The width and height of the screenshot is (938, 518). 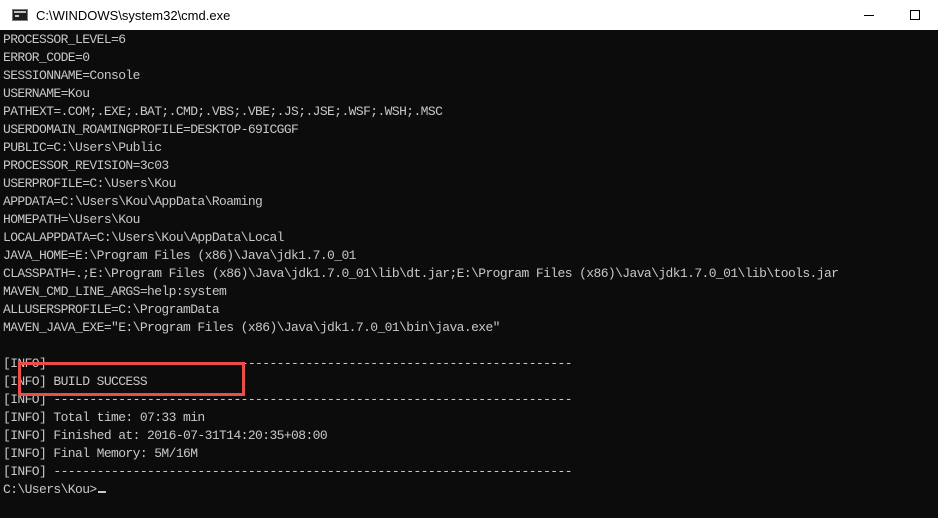 I want to click on window-controls, so click(x=892, y=15).